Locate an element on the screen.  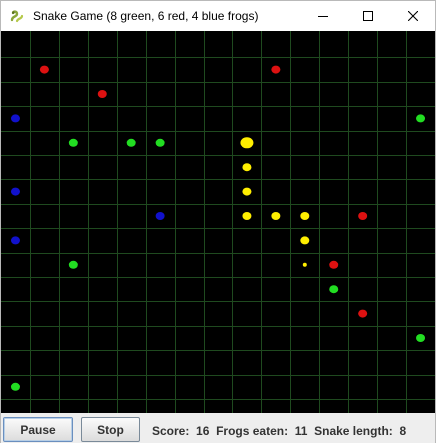
snake-length-label: Snake length: is located at coordinates (353, 431).